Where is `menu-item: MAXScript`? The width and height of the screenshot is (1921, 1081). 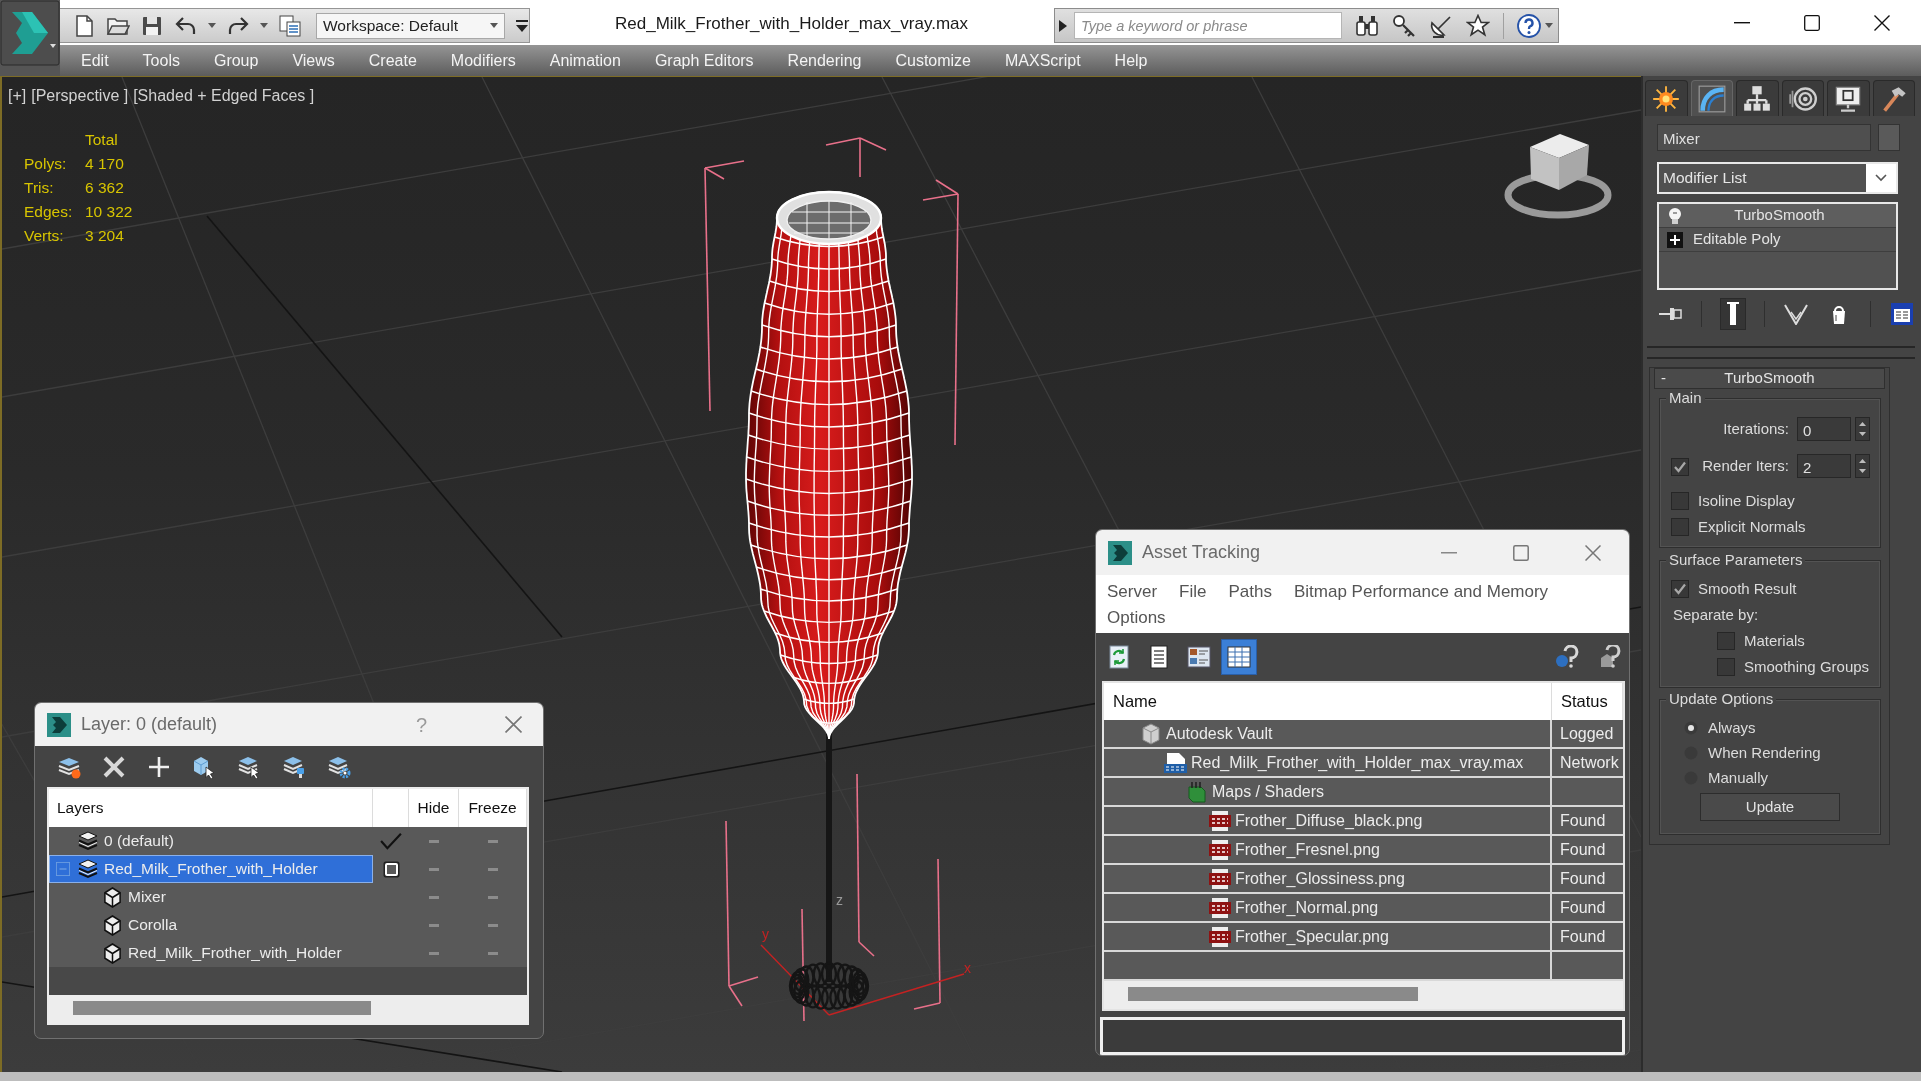
menu-item: MAXScript is located at coordinates (1043, 60).